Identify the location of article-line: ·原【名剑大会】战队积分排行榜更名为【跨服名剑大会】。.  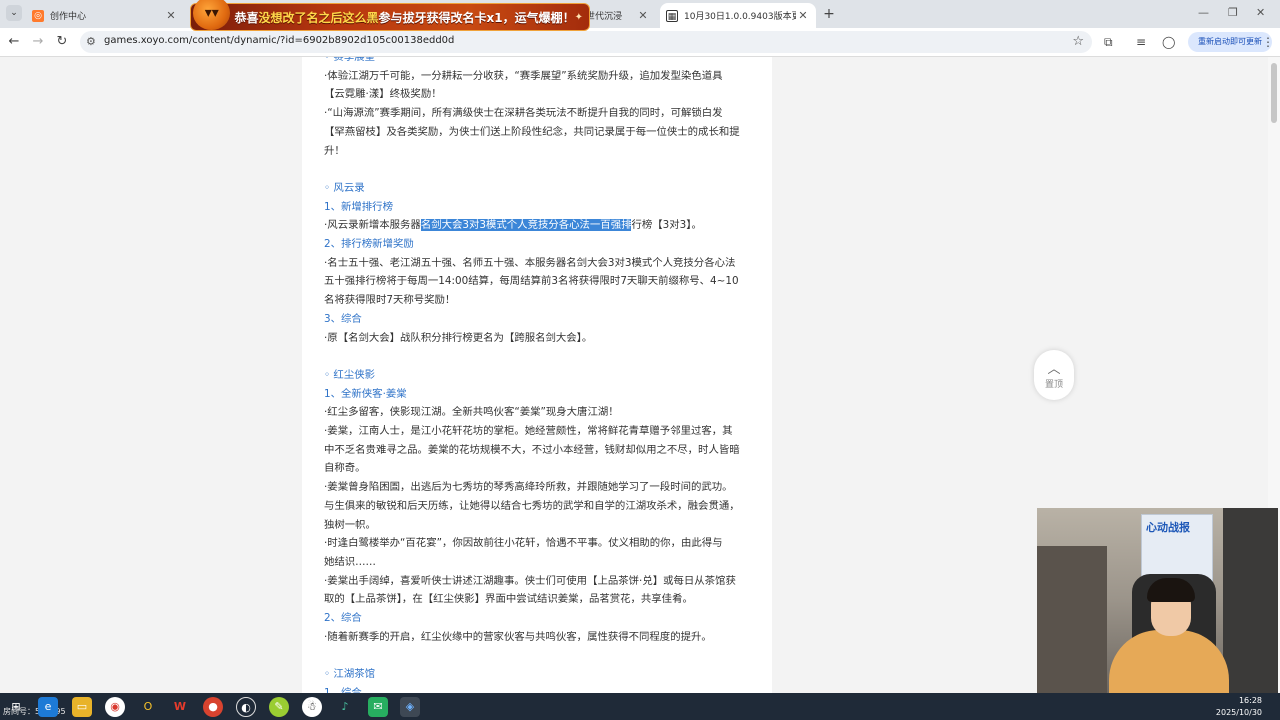
(458, 337).